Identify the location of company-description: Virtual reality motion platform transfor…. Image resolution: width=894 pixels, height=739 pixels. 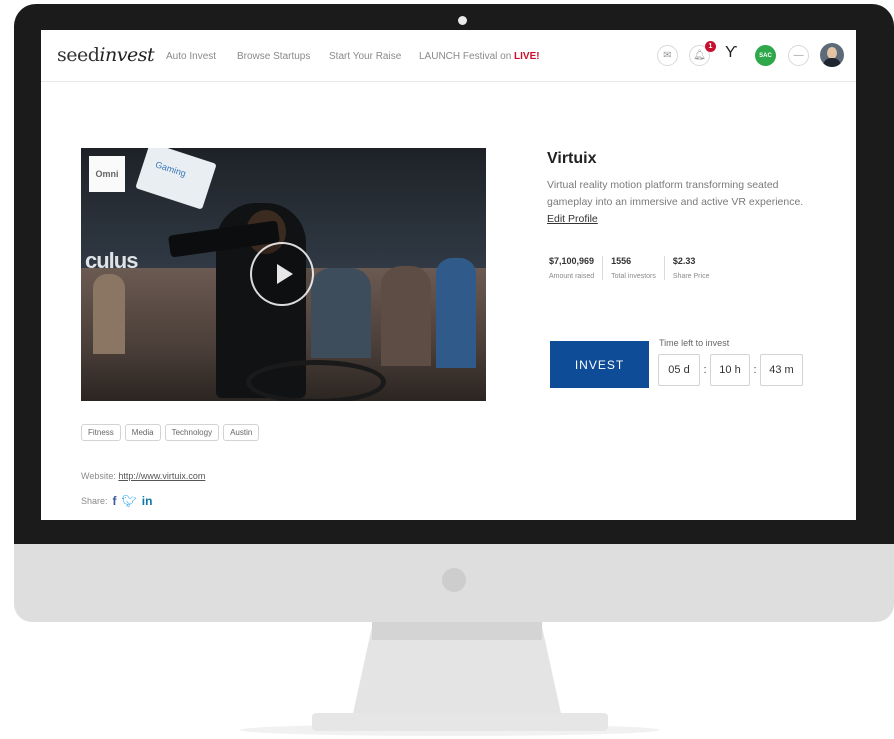
(675, 193).